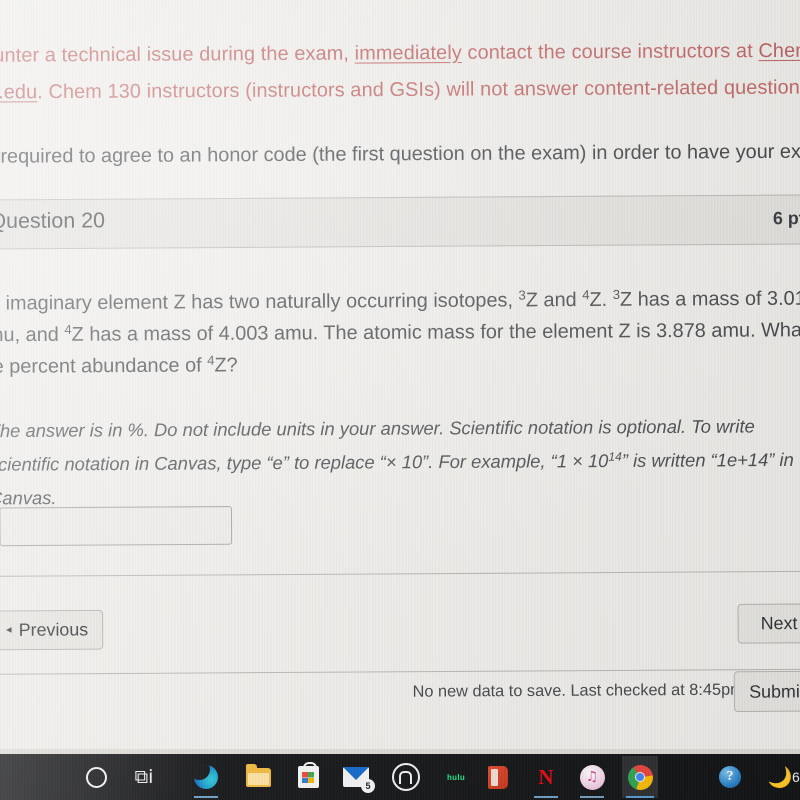 The height and width of the screenshot is (800, 800). Describe the element at coordinates (586, 294) in the screenshot. I see `isotope-4-superscript-a: 4` at that location.